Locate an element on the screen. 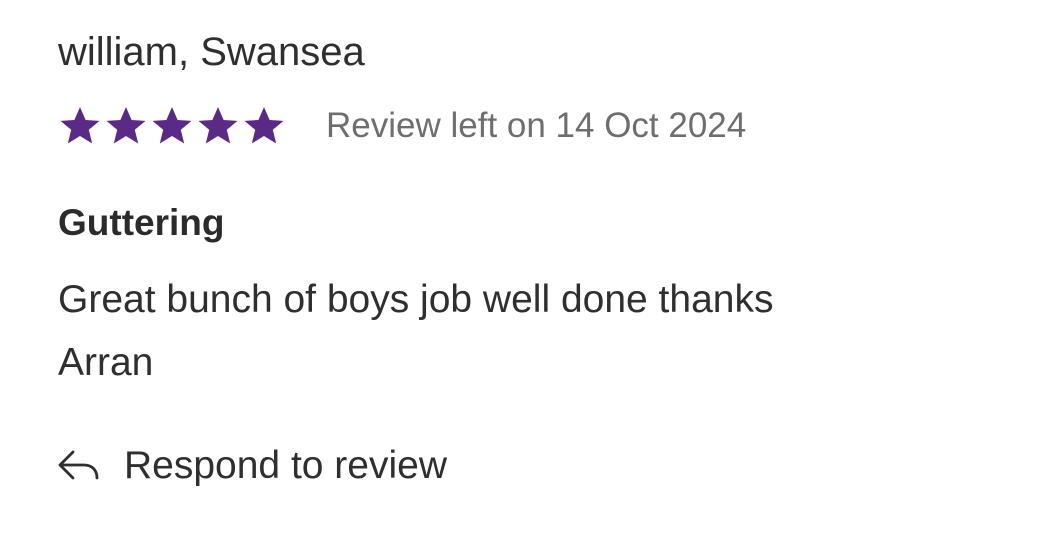  rating-row: Review left on 14 Oct 2024 is located at coordinates (402, 126).